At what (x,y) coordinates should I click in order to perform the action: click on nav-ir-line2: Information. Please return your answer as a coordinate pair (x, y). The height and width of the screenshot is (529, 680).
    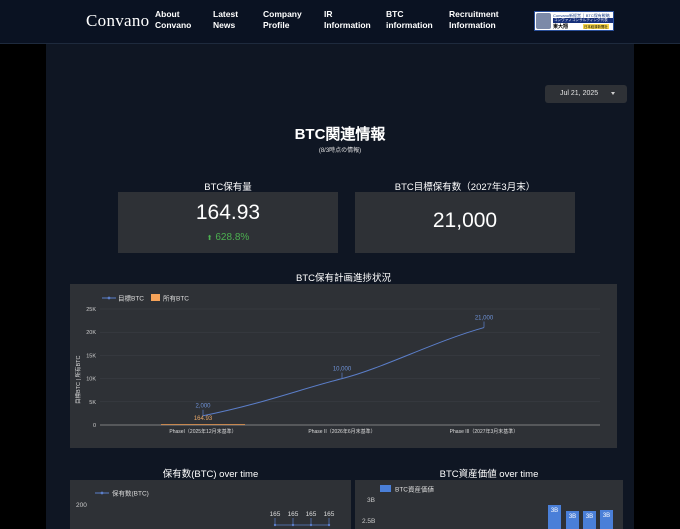
    Looking at the image, I should click on (347, 25).